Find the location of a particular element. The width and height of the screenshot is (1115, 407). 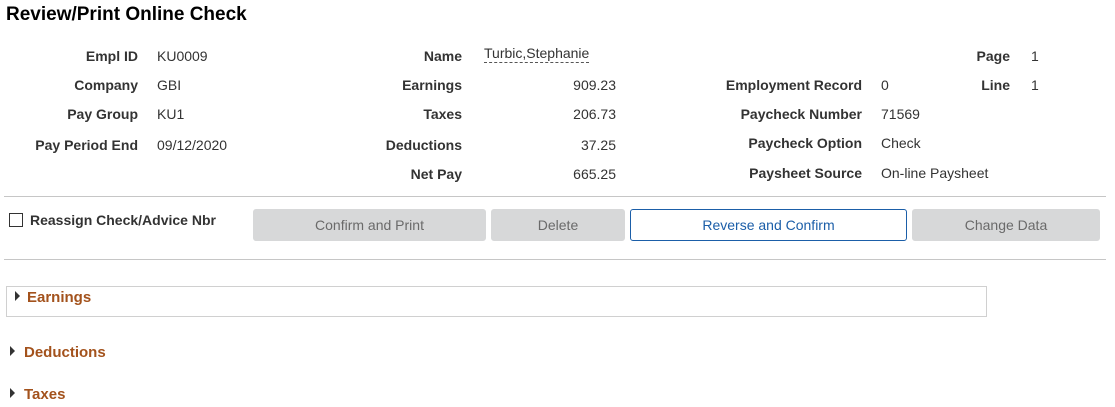

company-value: GBI is located at coordinates (169, 85).